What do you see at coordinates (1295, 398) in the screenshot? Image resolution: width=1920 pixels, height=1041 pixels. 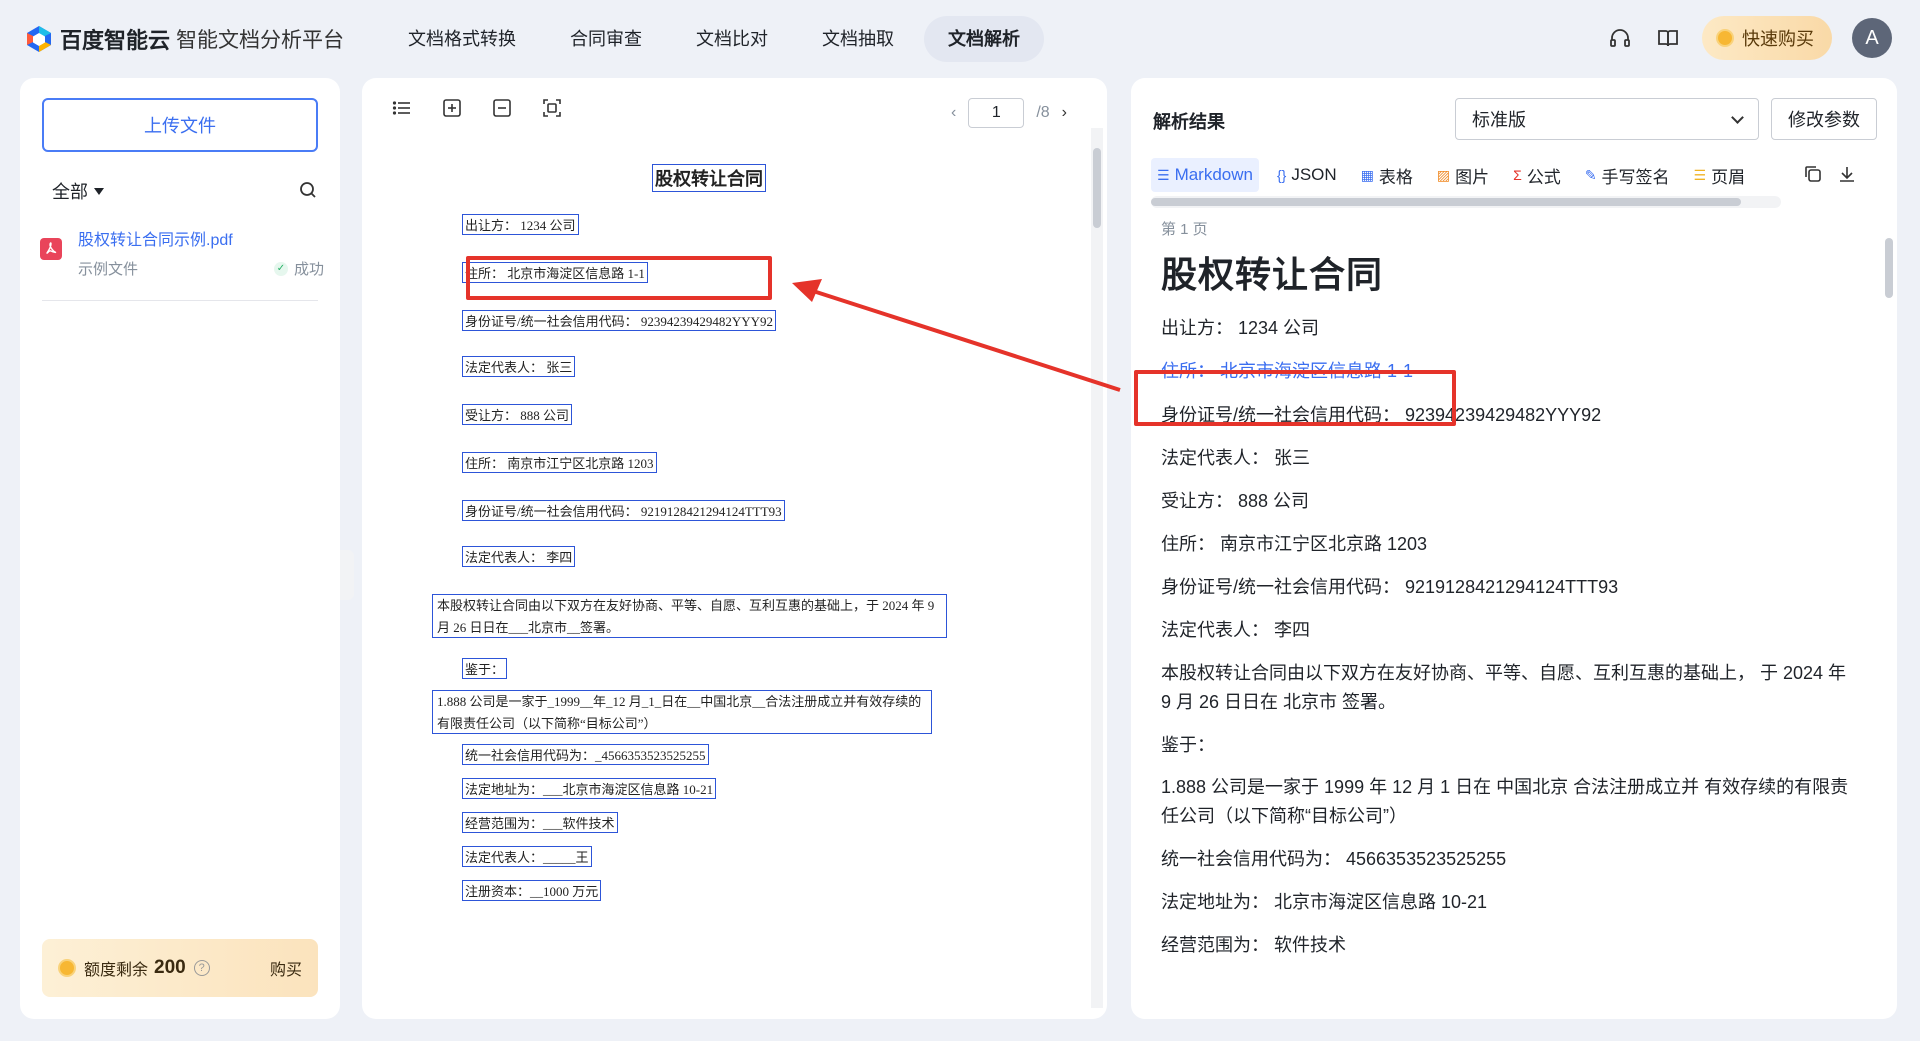 I see `highlight-box-result` at bounding box center [1295, 398].